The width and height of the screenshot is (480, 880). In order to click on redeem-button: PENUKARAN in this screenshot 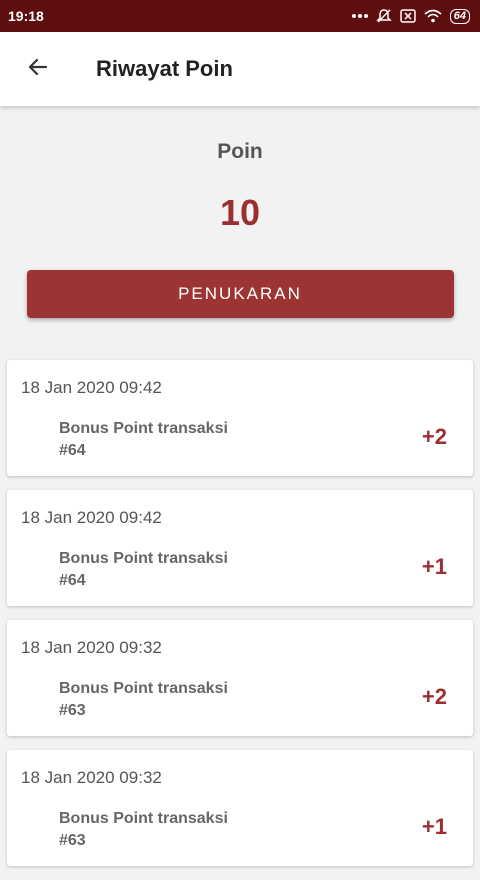, I will do `click(240, 294)`.